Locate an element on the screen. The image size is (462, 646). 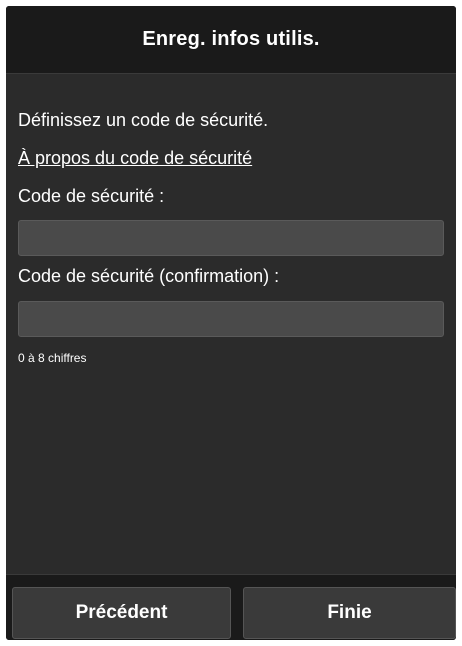
security-code-label: Code de sécurité : is located at coordinates (91, 196).